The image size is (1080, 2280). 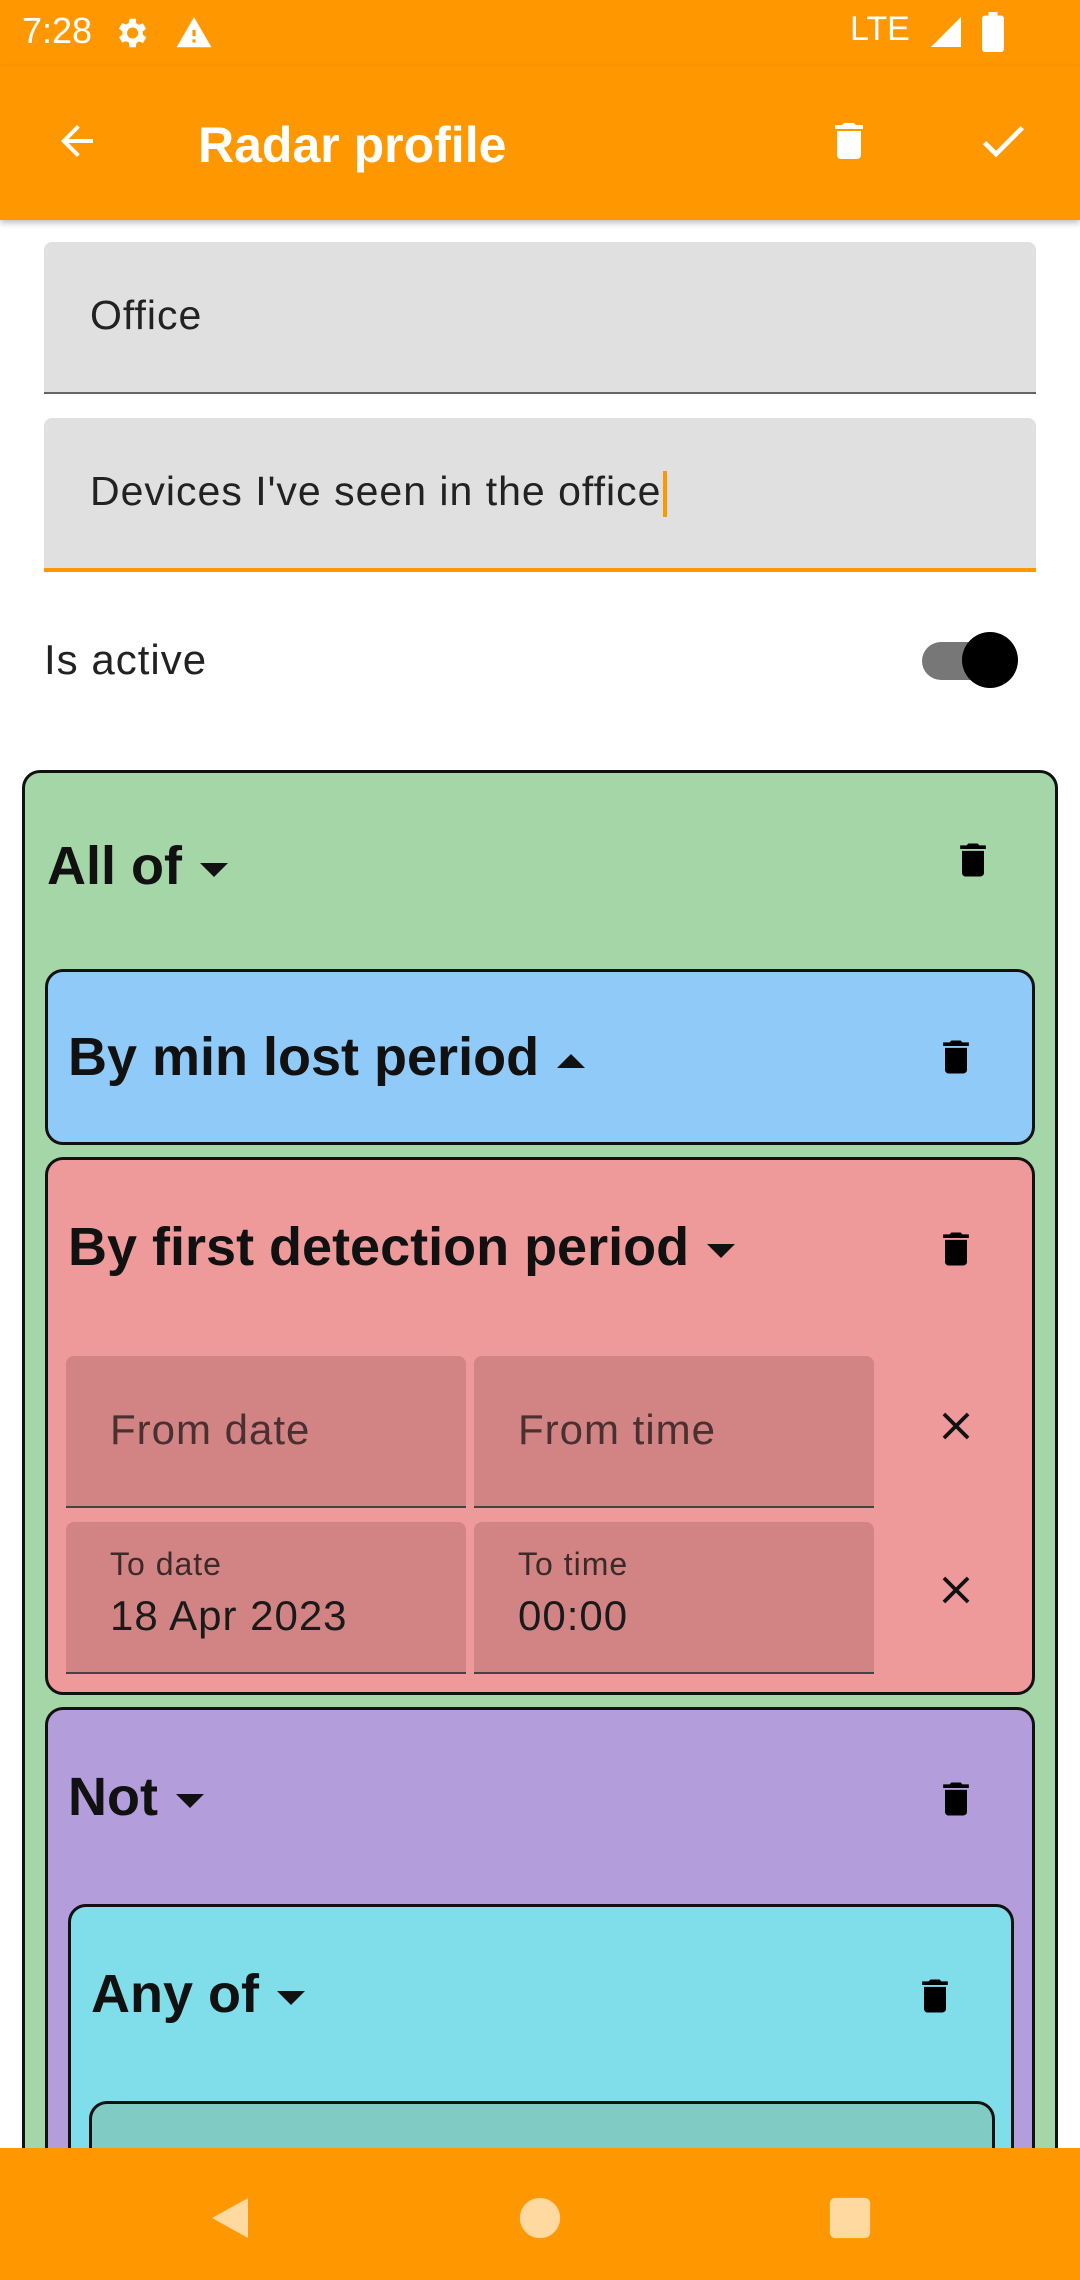 What do you see at coordinates (304, 1057) in the screenshot?
I see `min-lost-period-label: By min lost period` at bounding box center [304, 1057].